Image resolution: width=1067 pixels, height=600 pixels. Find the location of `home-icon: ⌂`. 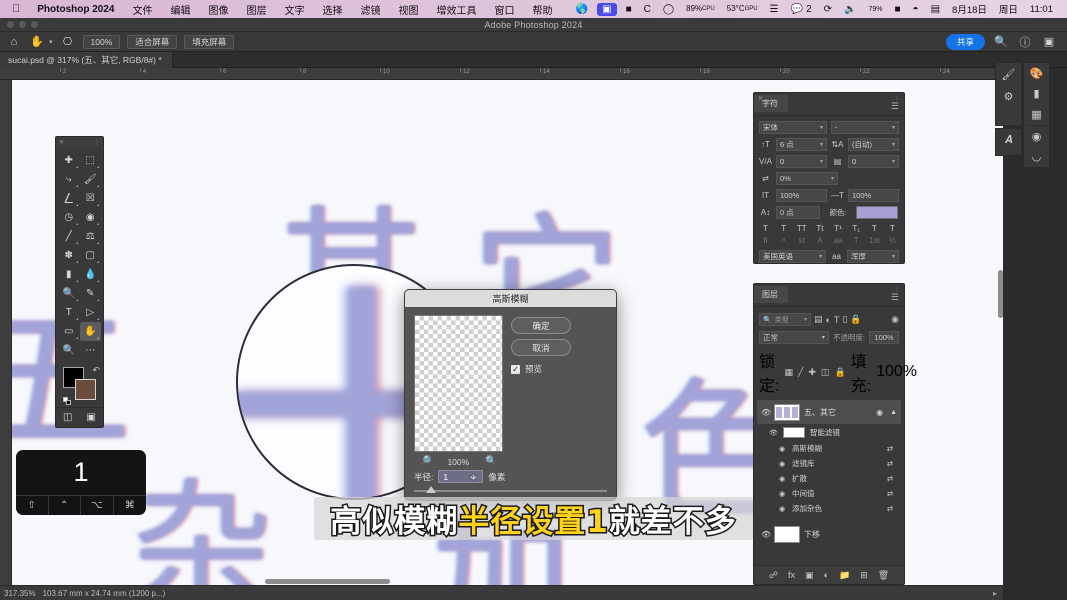

home-icon: ⌂ is located at coordinates (14, 42).